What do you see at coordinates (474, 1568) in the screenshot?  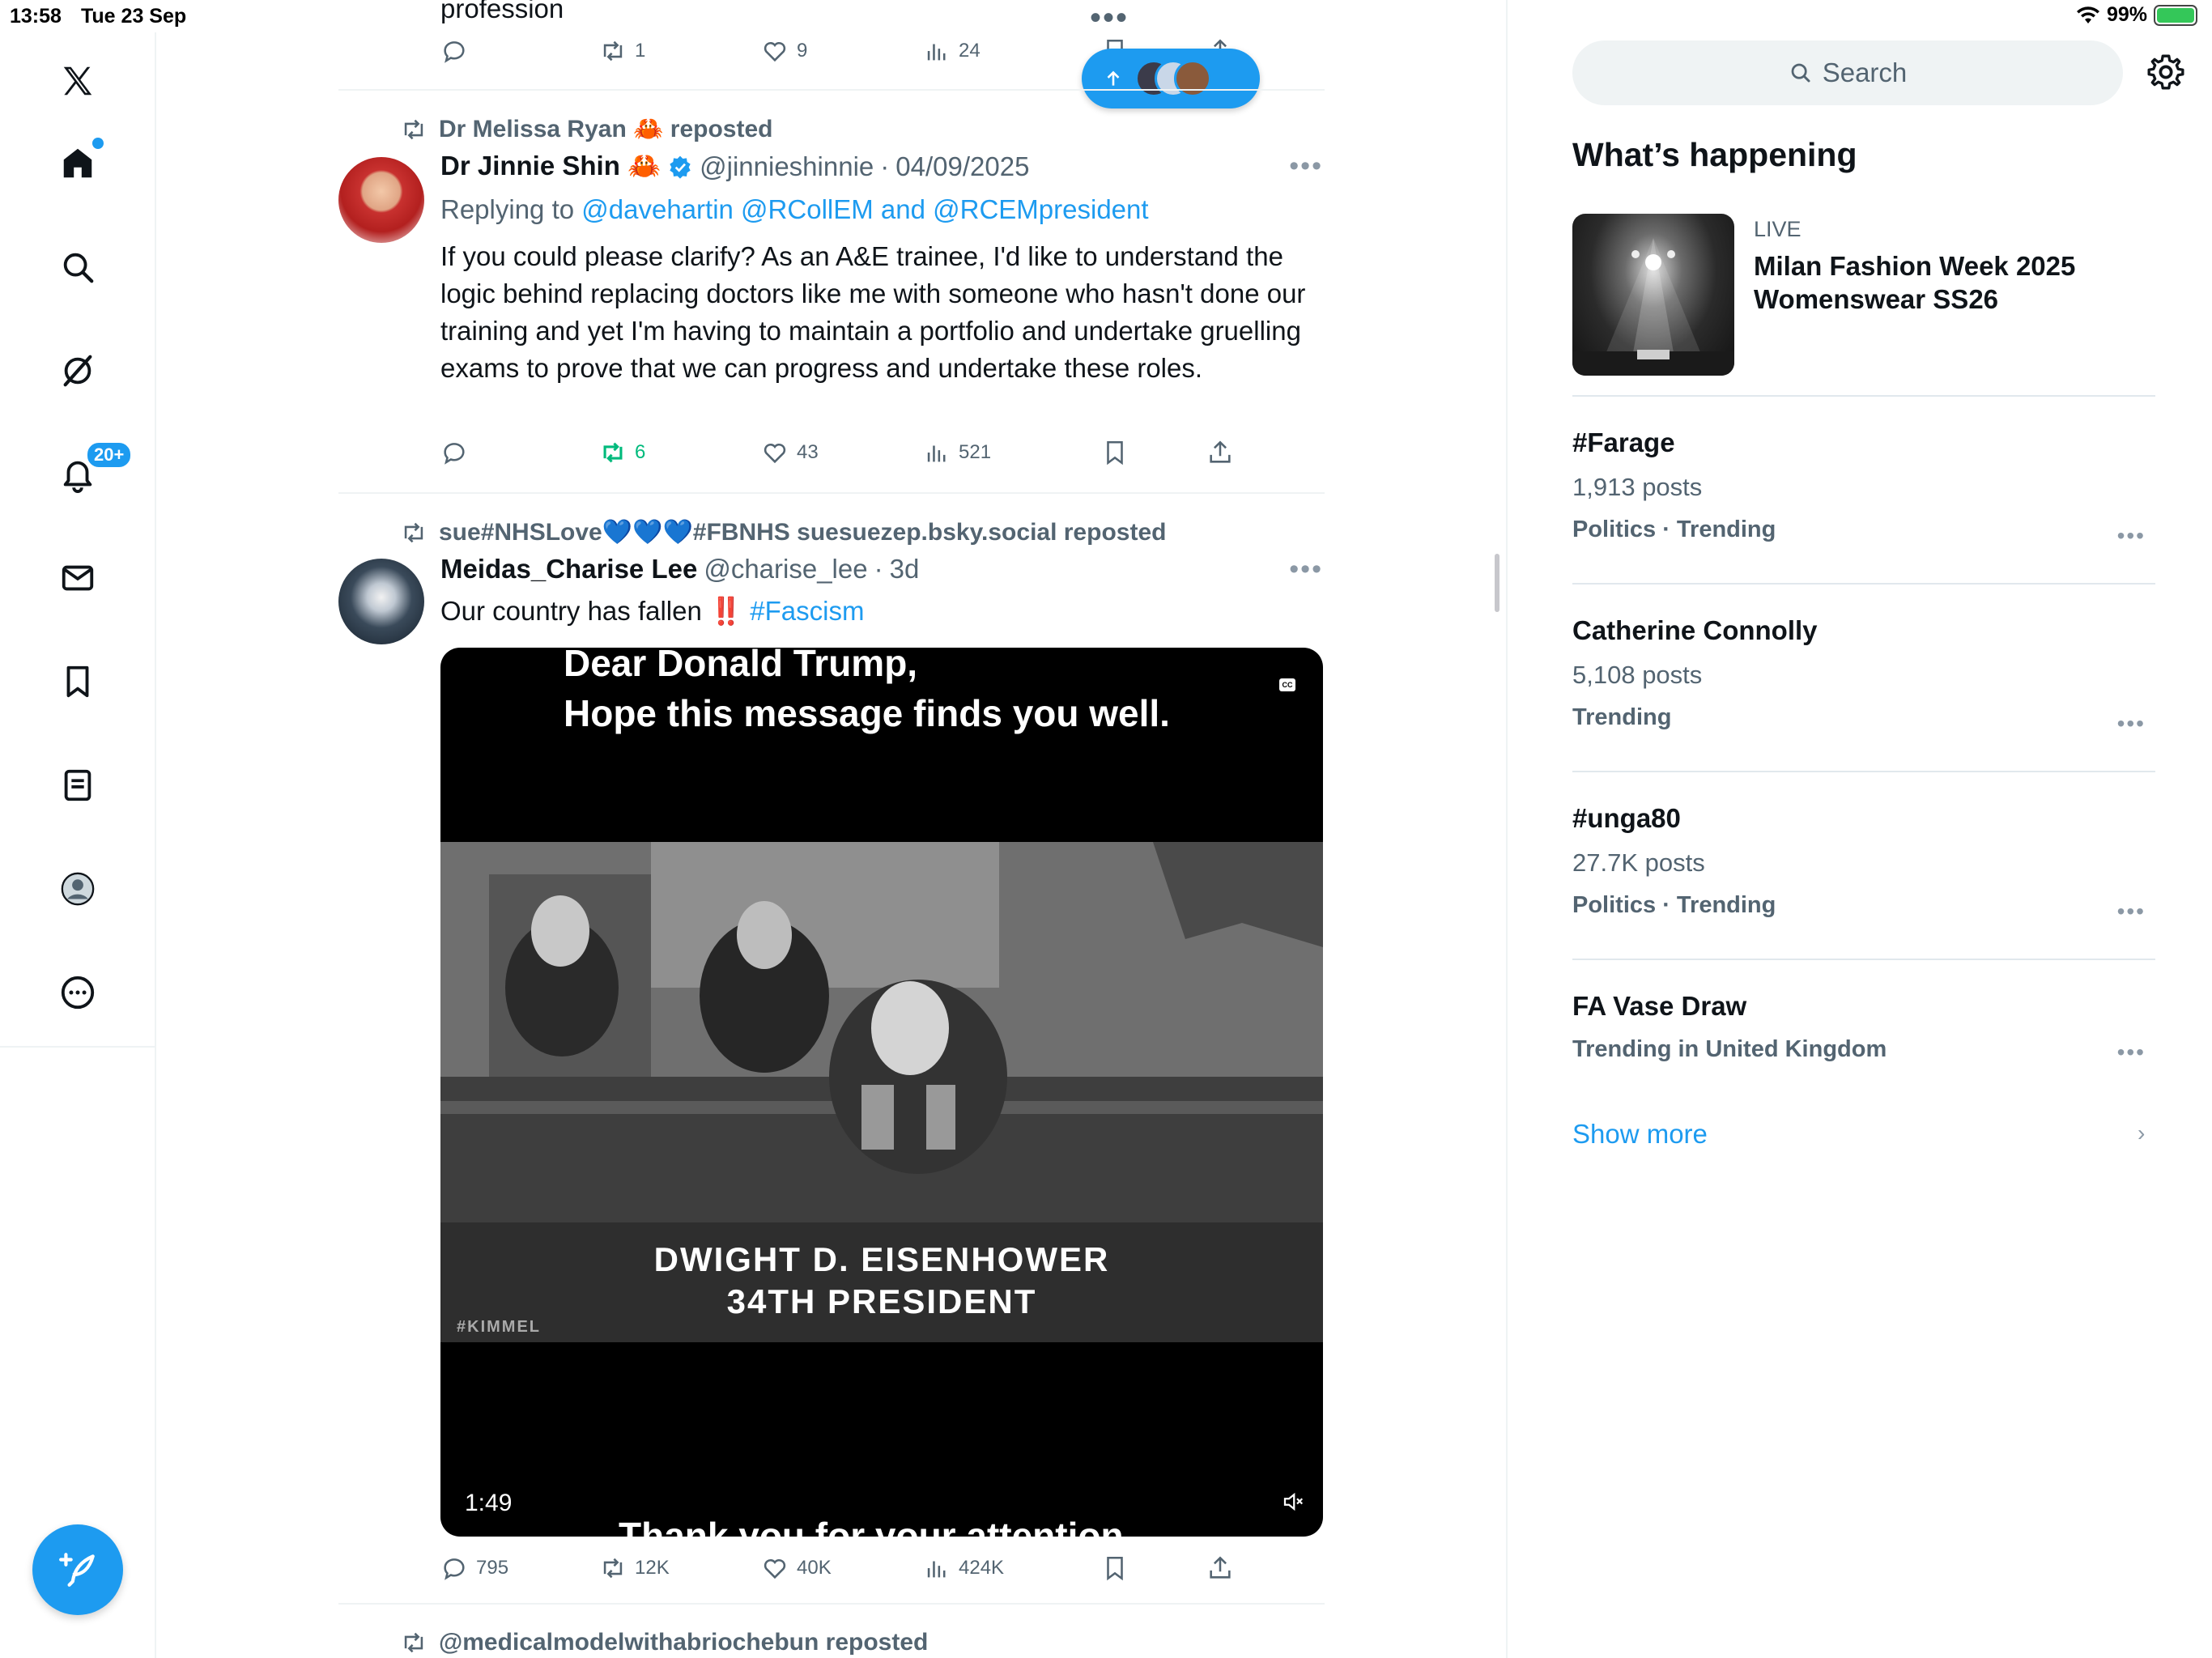 I see `reply-button: 795` at bounding box center [474, 1568].